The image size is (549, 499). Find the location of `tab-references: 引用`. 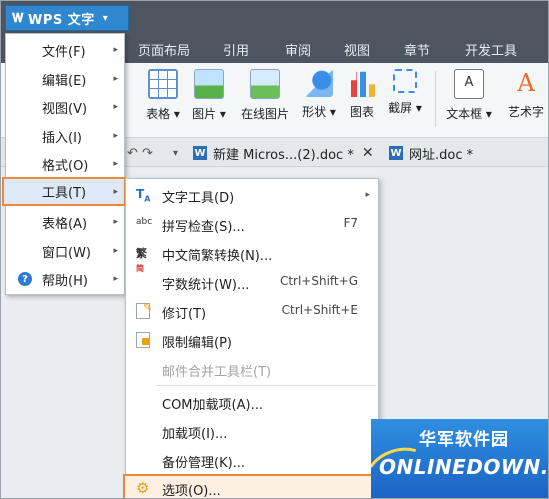

tab-references: 引用 is located at coordinates (236, 49).